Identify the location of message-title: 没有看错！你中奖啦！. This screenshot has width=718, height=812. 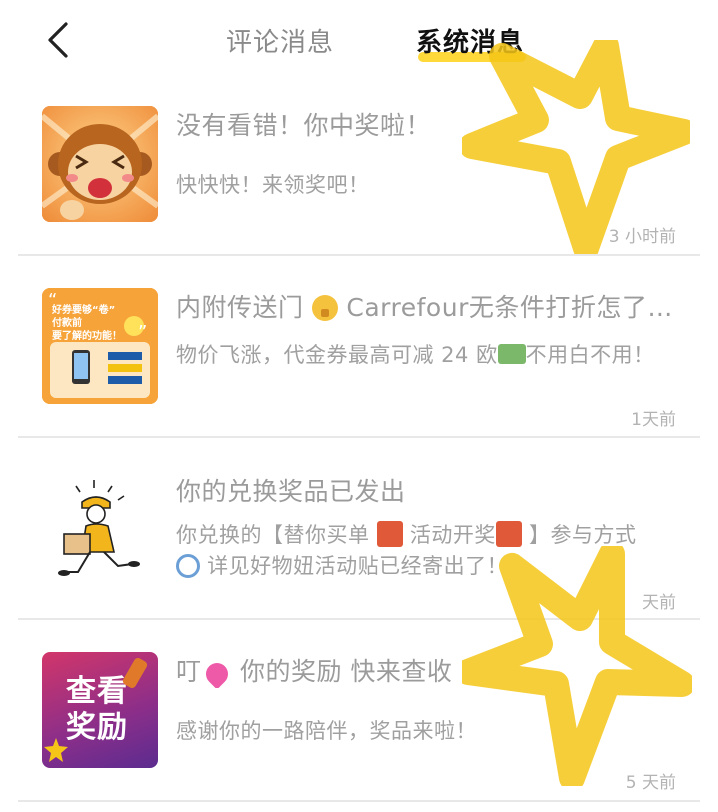
(304, 125).